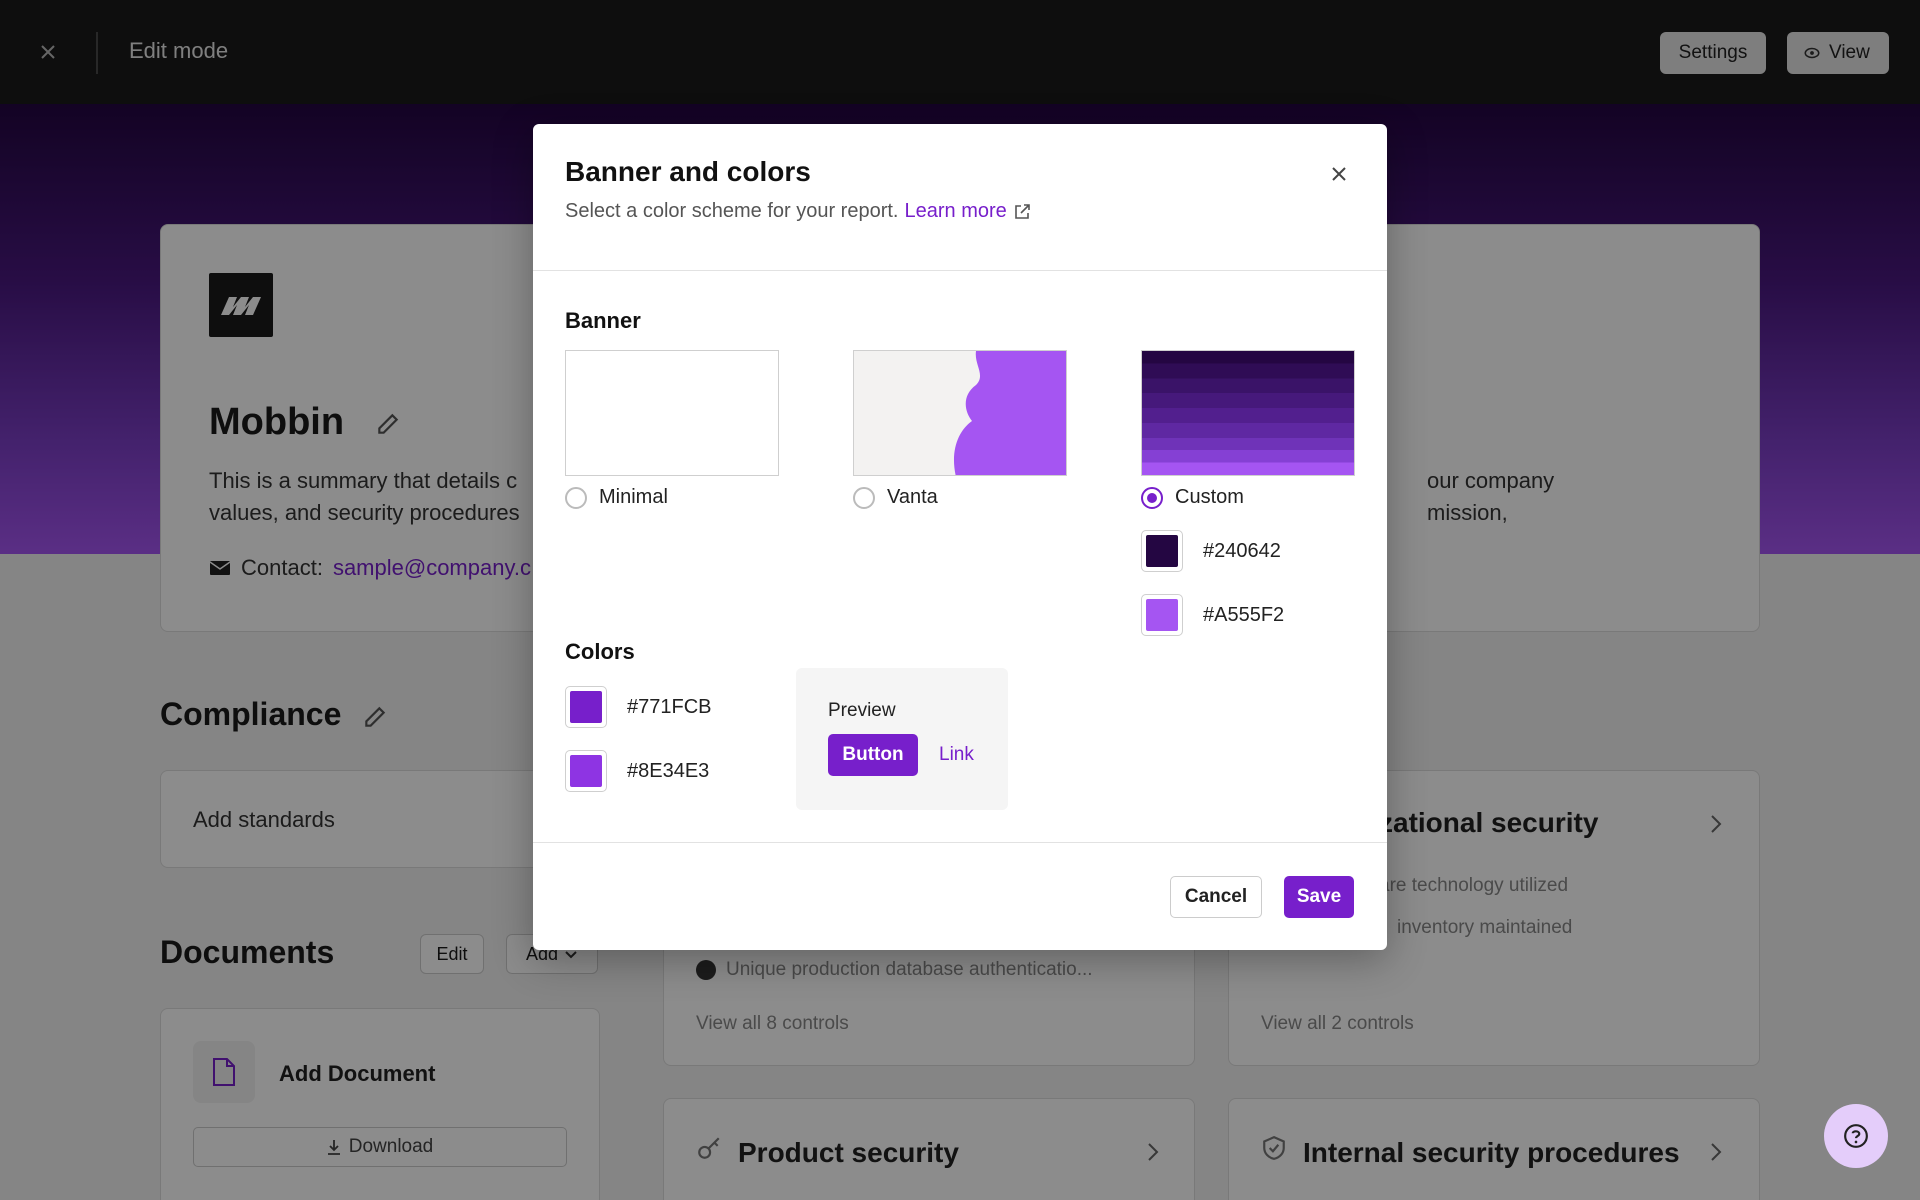 This screenshot has height=1200, width=1920. Describe the element at coordinates (633, 497) in the screenshot. I see `minimal-label: Minimal` at that location.